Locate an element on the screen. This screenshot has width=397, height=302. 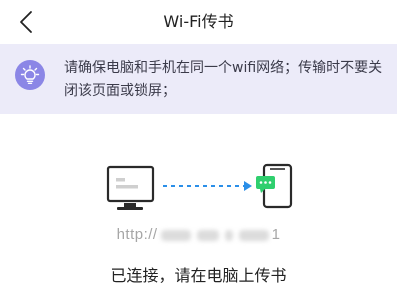
phone-message-icon is located at coordinates (274, 186).